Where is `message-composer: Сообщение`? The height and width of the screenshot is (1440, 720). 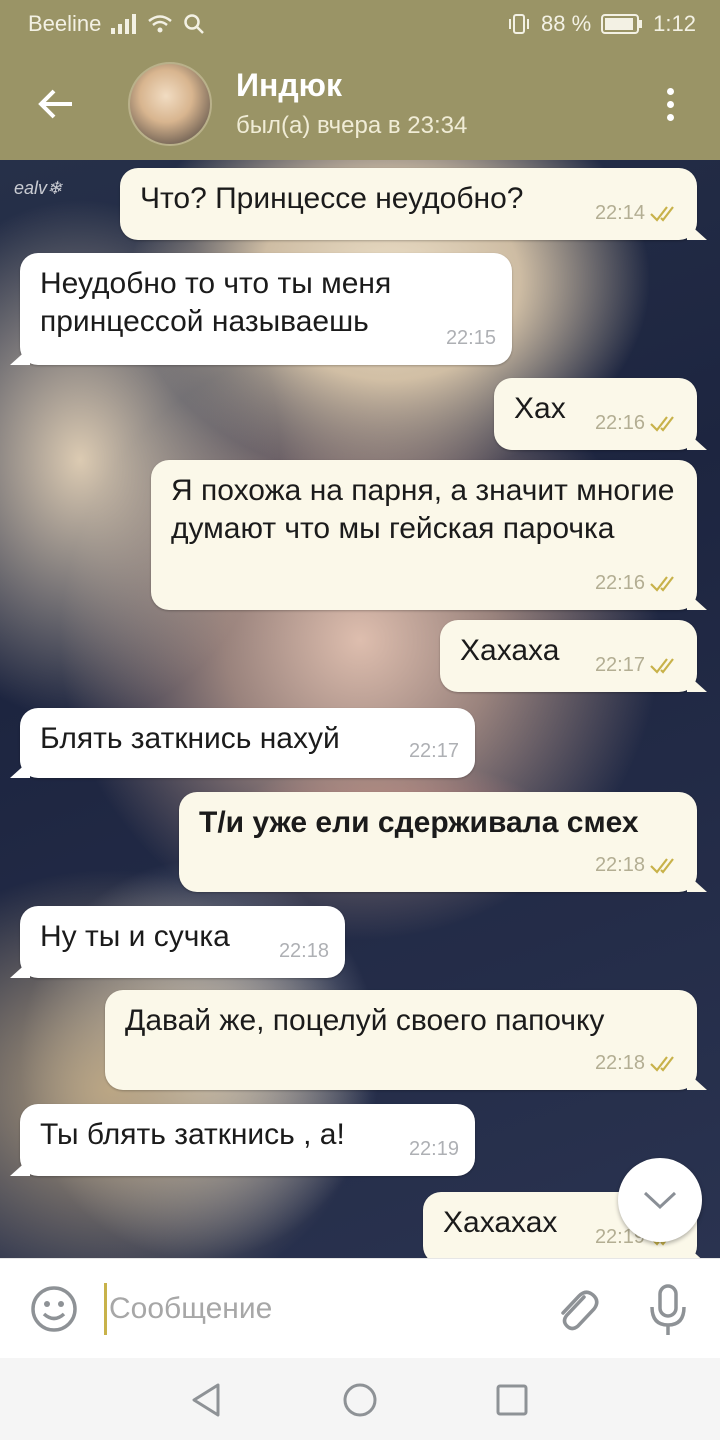
message-composer: Сообщение is located at coordinates (360, 1308).